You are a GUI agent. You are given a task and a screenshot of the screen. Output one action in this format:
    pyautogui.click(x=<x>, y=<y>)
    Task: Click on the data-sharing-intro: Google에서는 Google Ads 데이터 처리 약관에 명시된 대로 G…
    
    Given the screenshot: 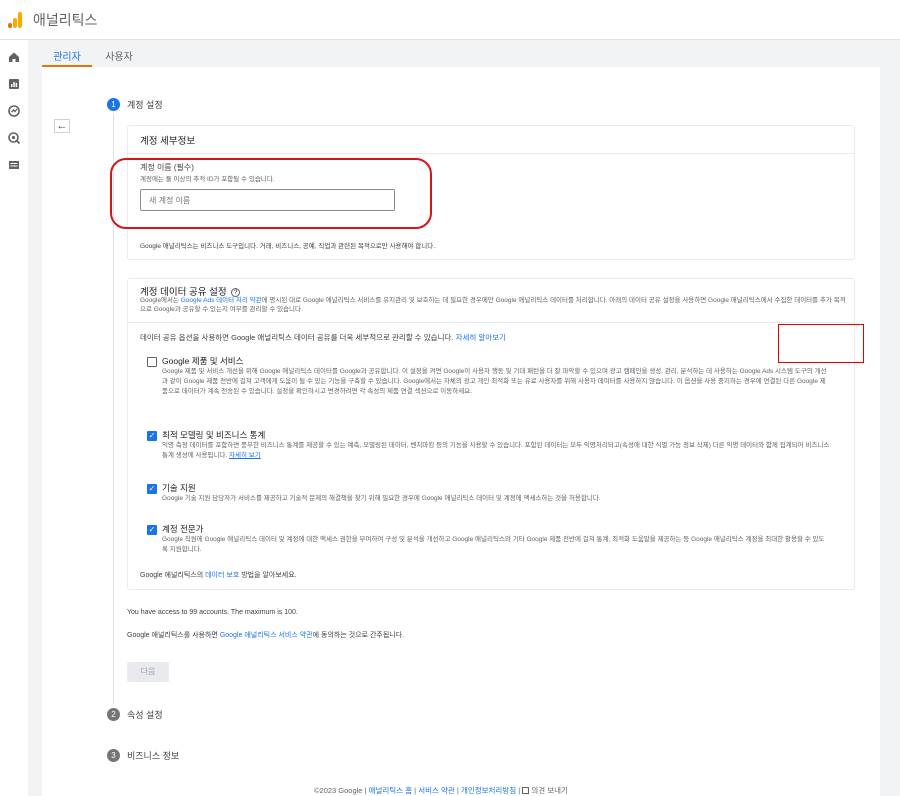 What is the action you would take?
    pyautogui.click(x=493, y=305)
    